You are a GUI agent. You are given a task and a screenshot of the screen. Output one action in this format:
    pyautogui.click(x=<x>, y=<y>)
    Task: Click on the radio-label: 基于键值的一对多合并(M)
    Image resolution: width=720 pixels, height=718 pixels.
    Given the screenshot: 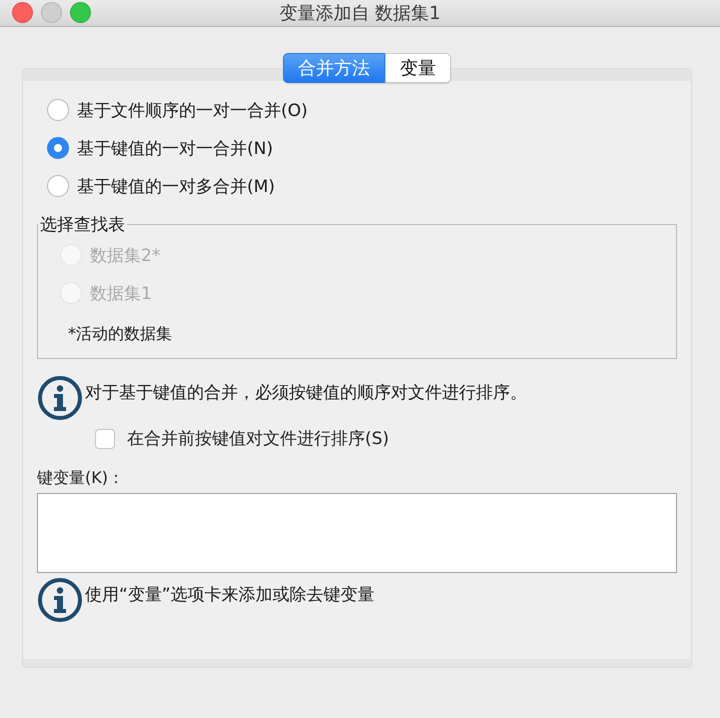 What is the action you would take?
    pyautogui.click(x=176, y=187)
    